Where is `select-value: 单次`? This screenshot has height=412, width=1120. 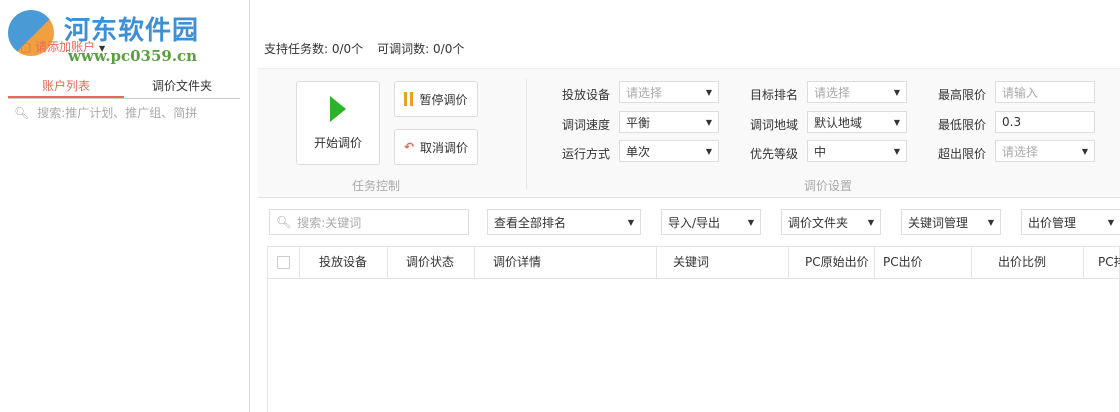
select-value: 单次 is located at coordinates (638, 151).